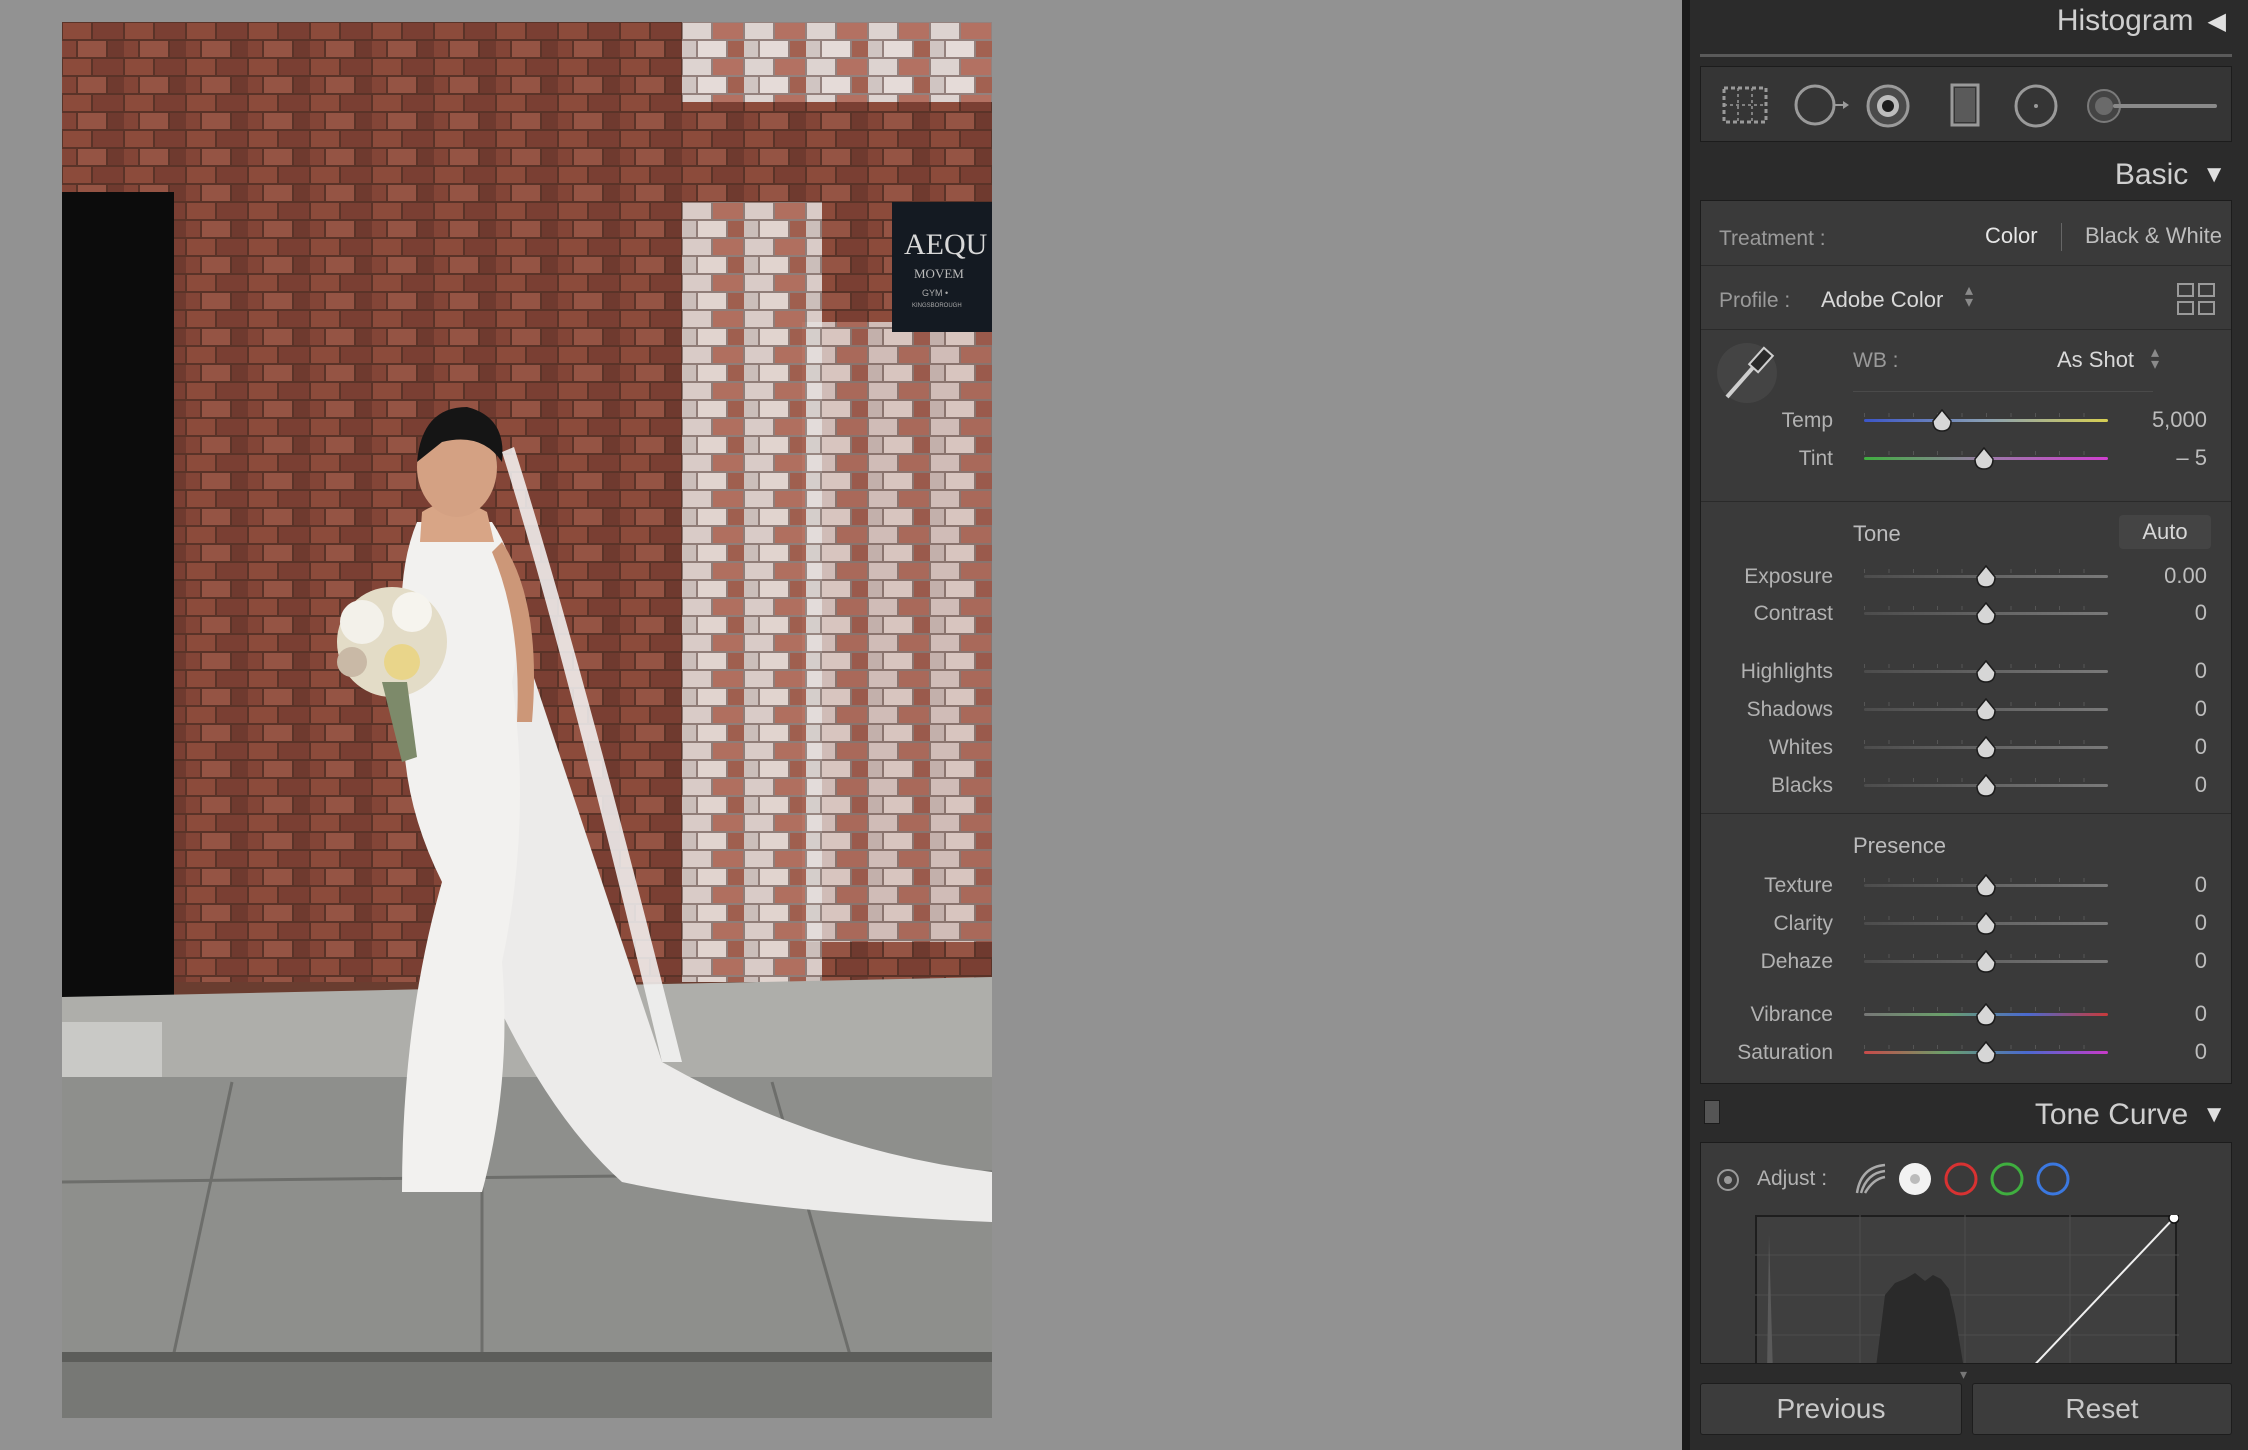  Describe the element at coordinates (1986, 415) in the screenshot. I see `temp-ticks` at that location.